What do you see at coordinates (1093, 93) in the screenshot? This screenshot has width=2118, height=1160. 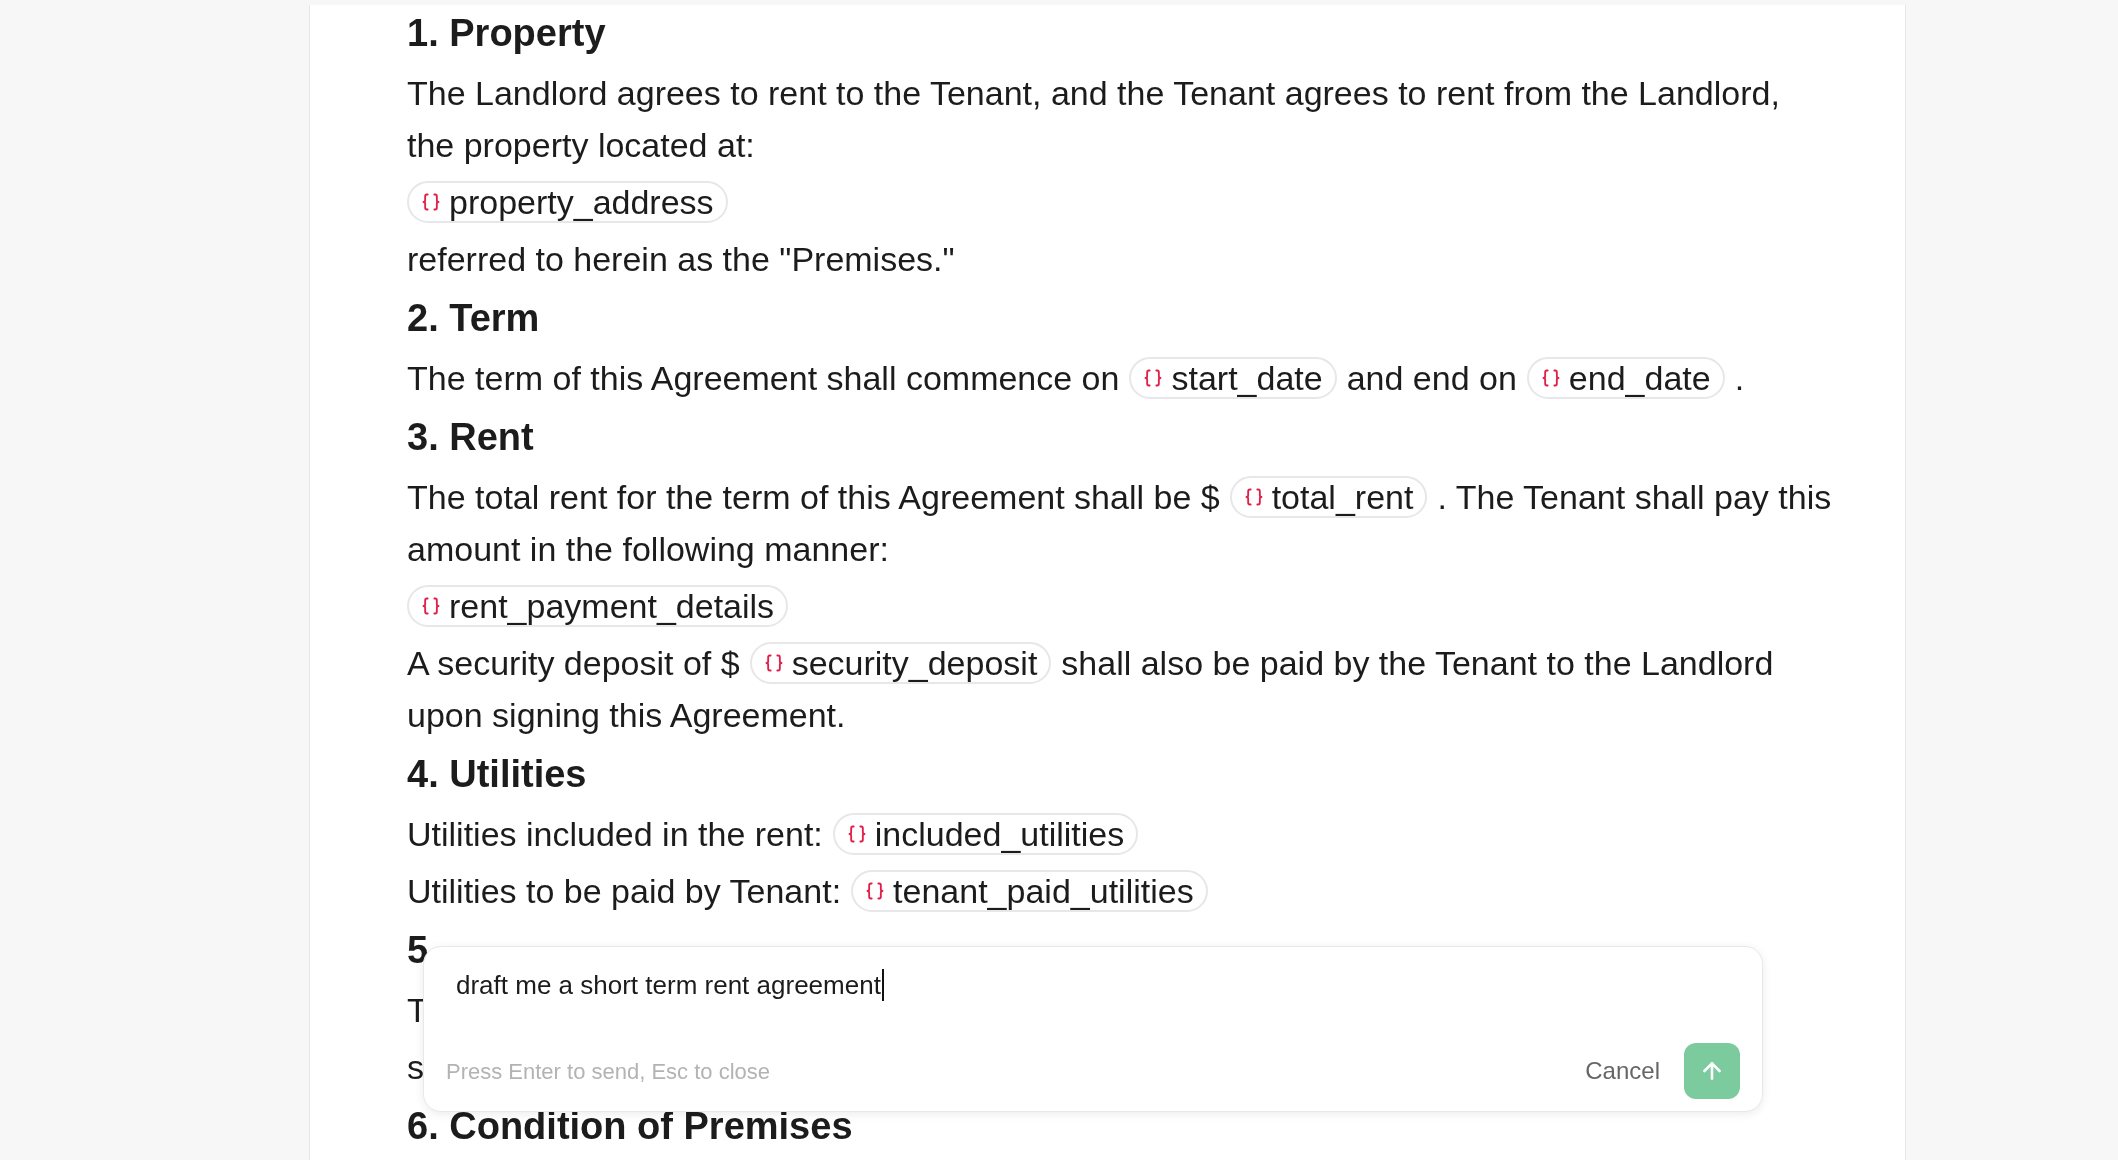 I see `paragraph-text: The Landlord agrees to rent to the Tenant, and the Tenant agrees to rent from the Landlord,` at bounding box center [1093, 93].